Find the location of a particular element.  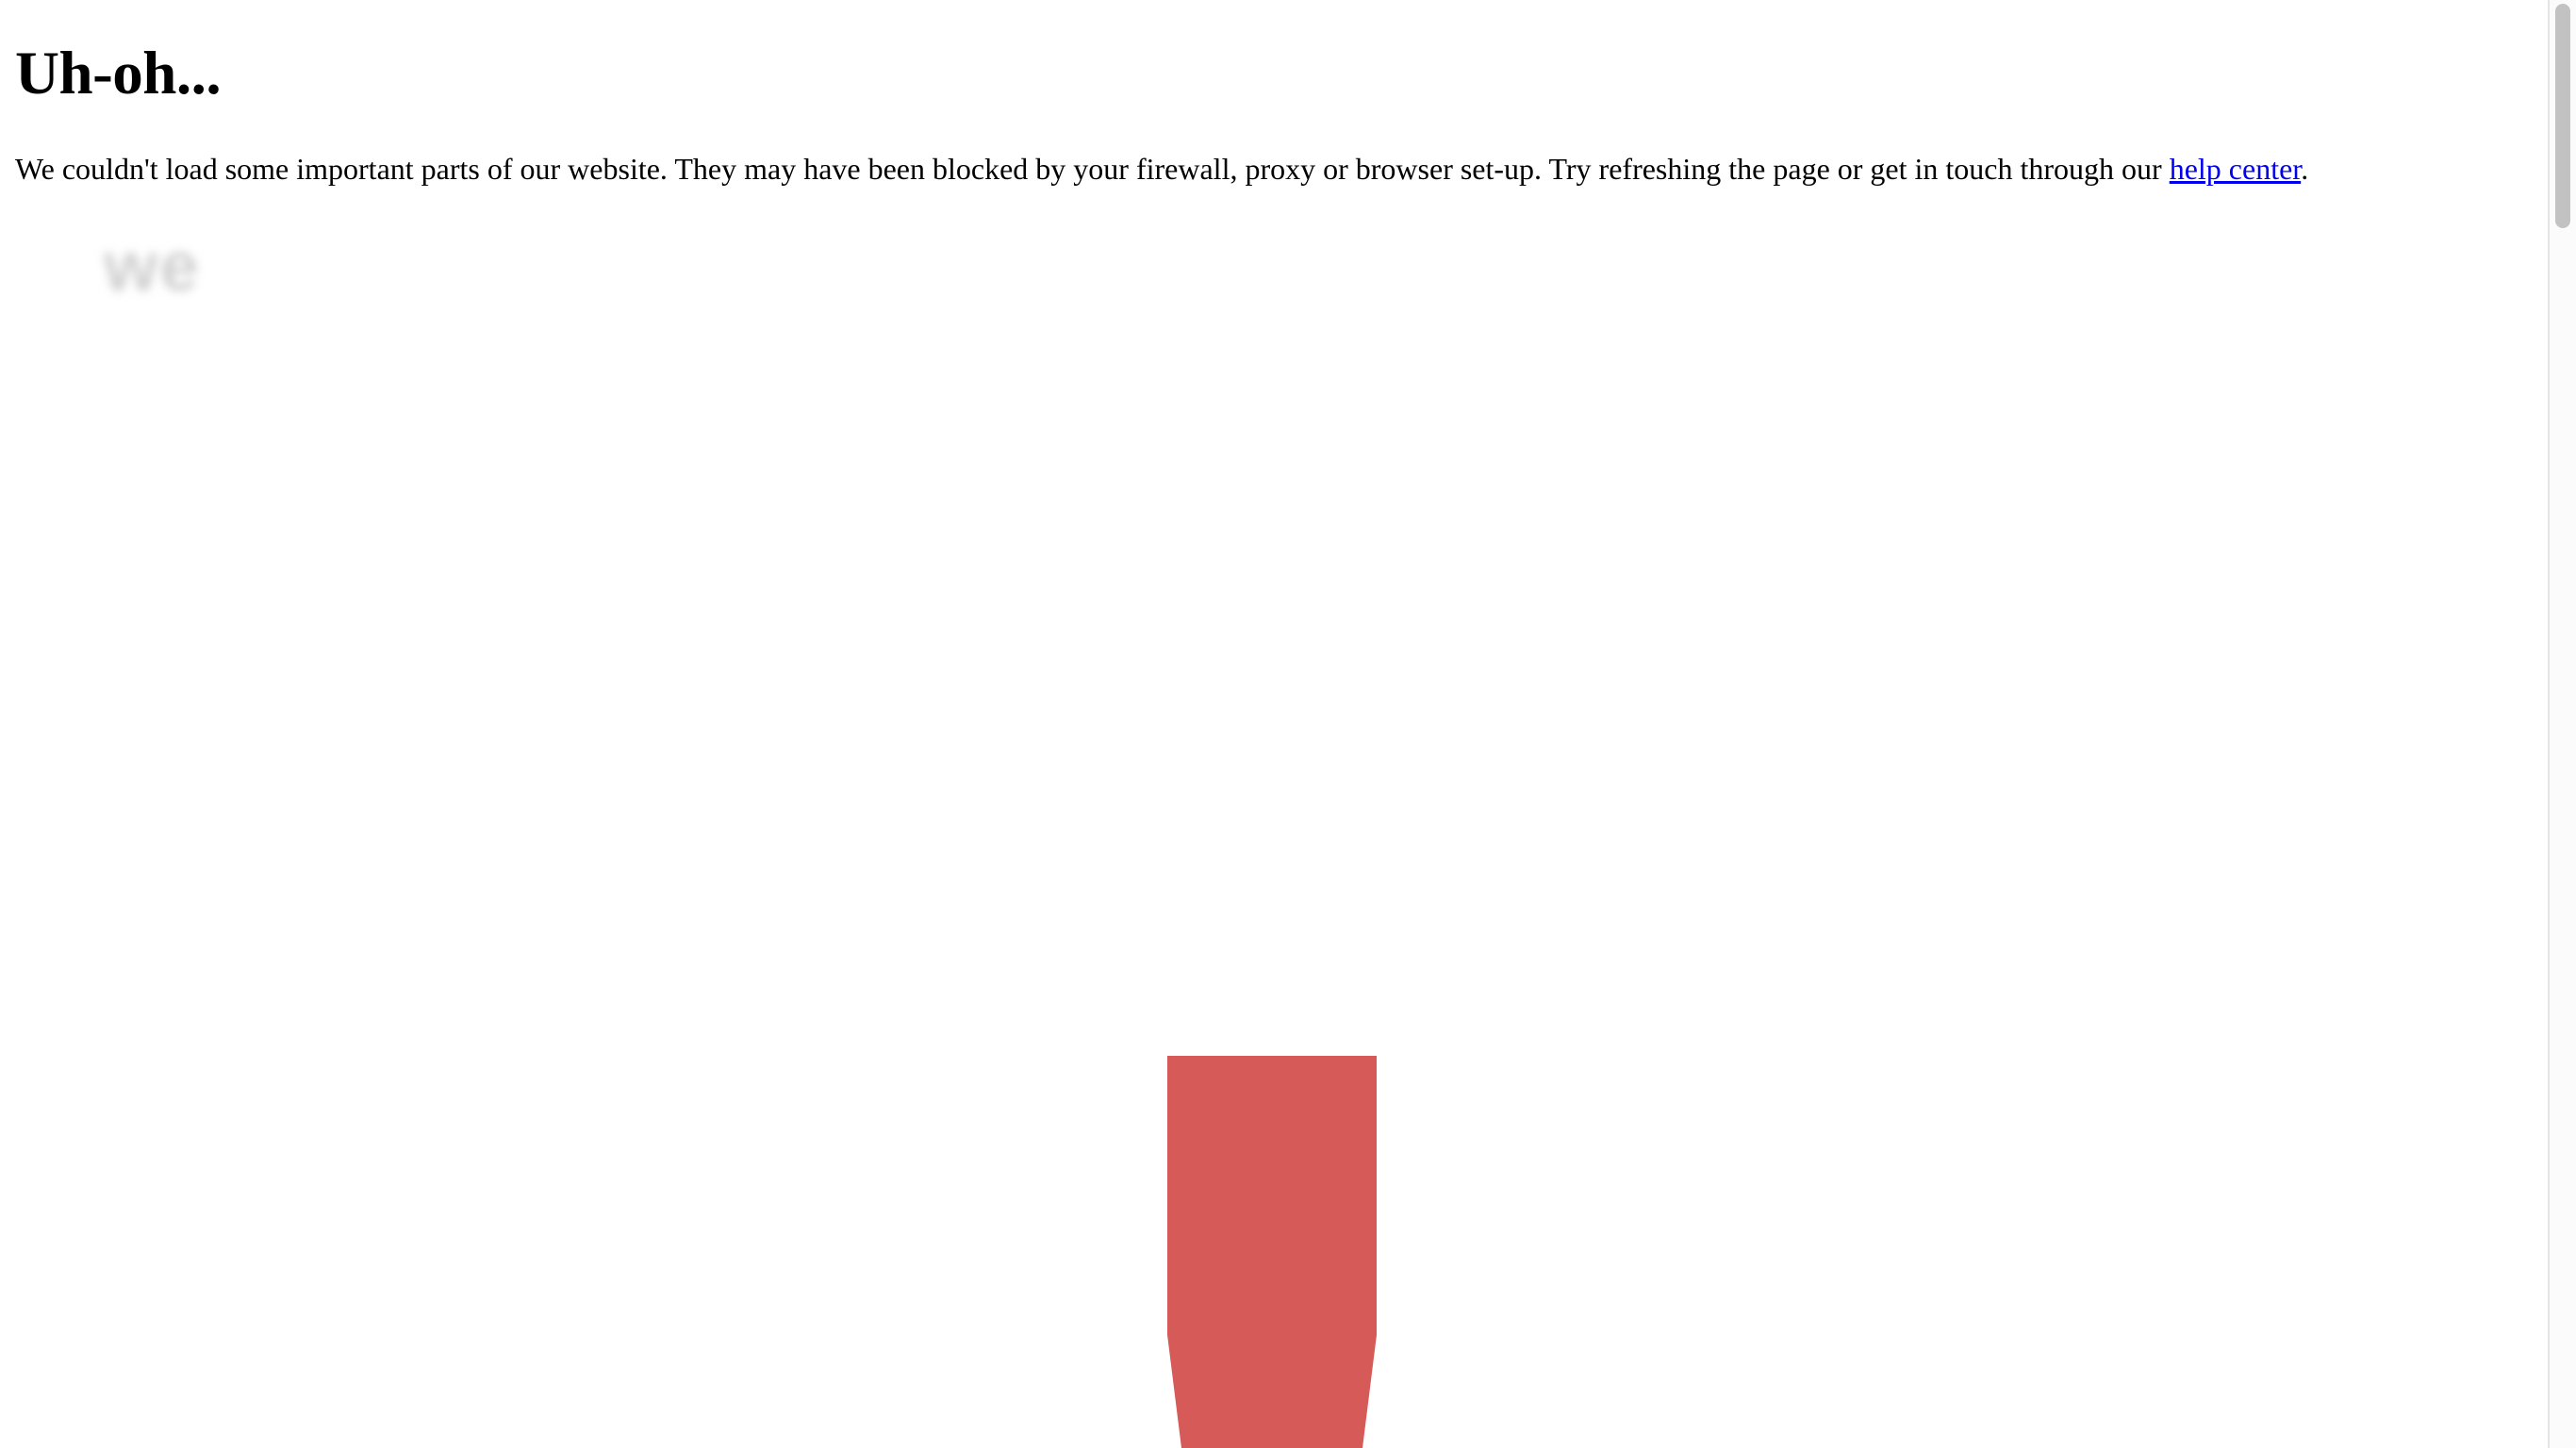

red-graphic-shape is located at coordinates (1272, 1252).